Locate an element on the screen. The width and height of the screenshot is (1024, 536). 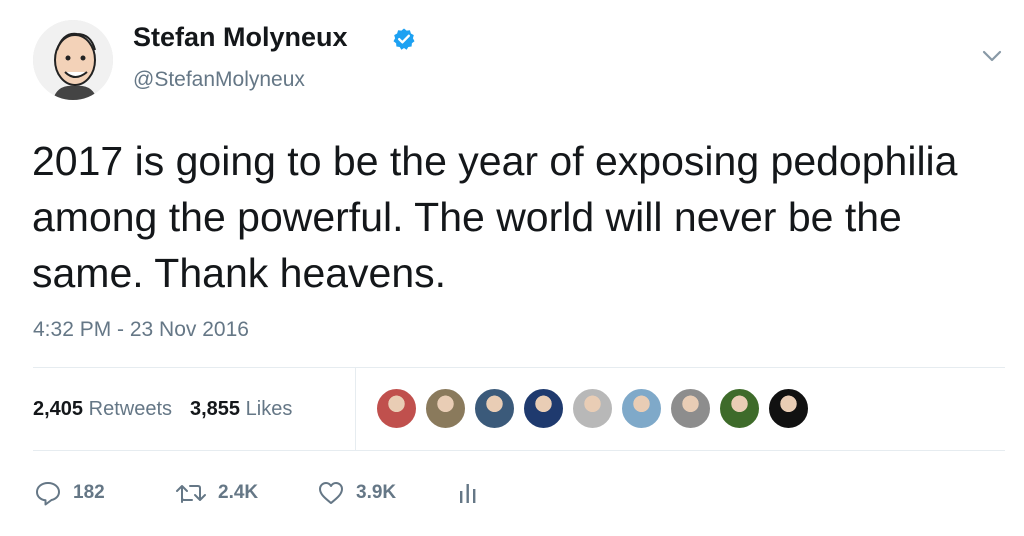
reply-count: 182 is located at coordinates (89, 492).